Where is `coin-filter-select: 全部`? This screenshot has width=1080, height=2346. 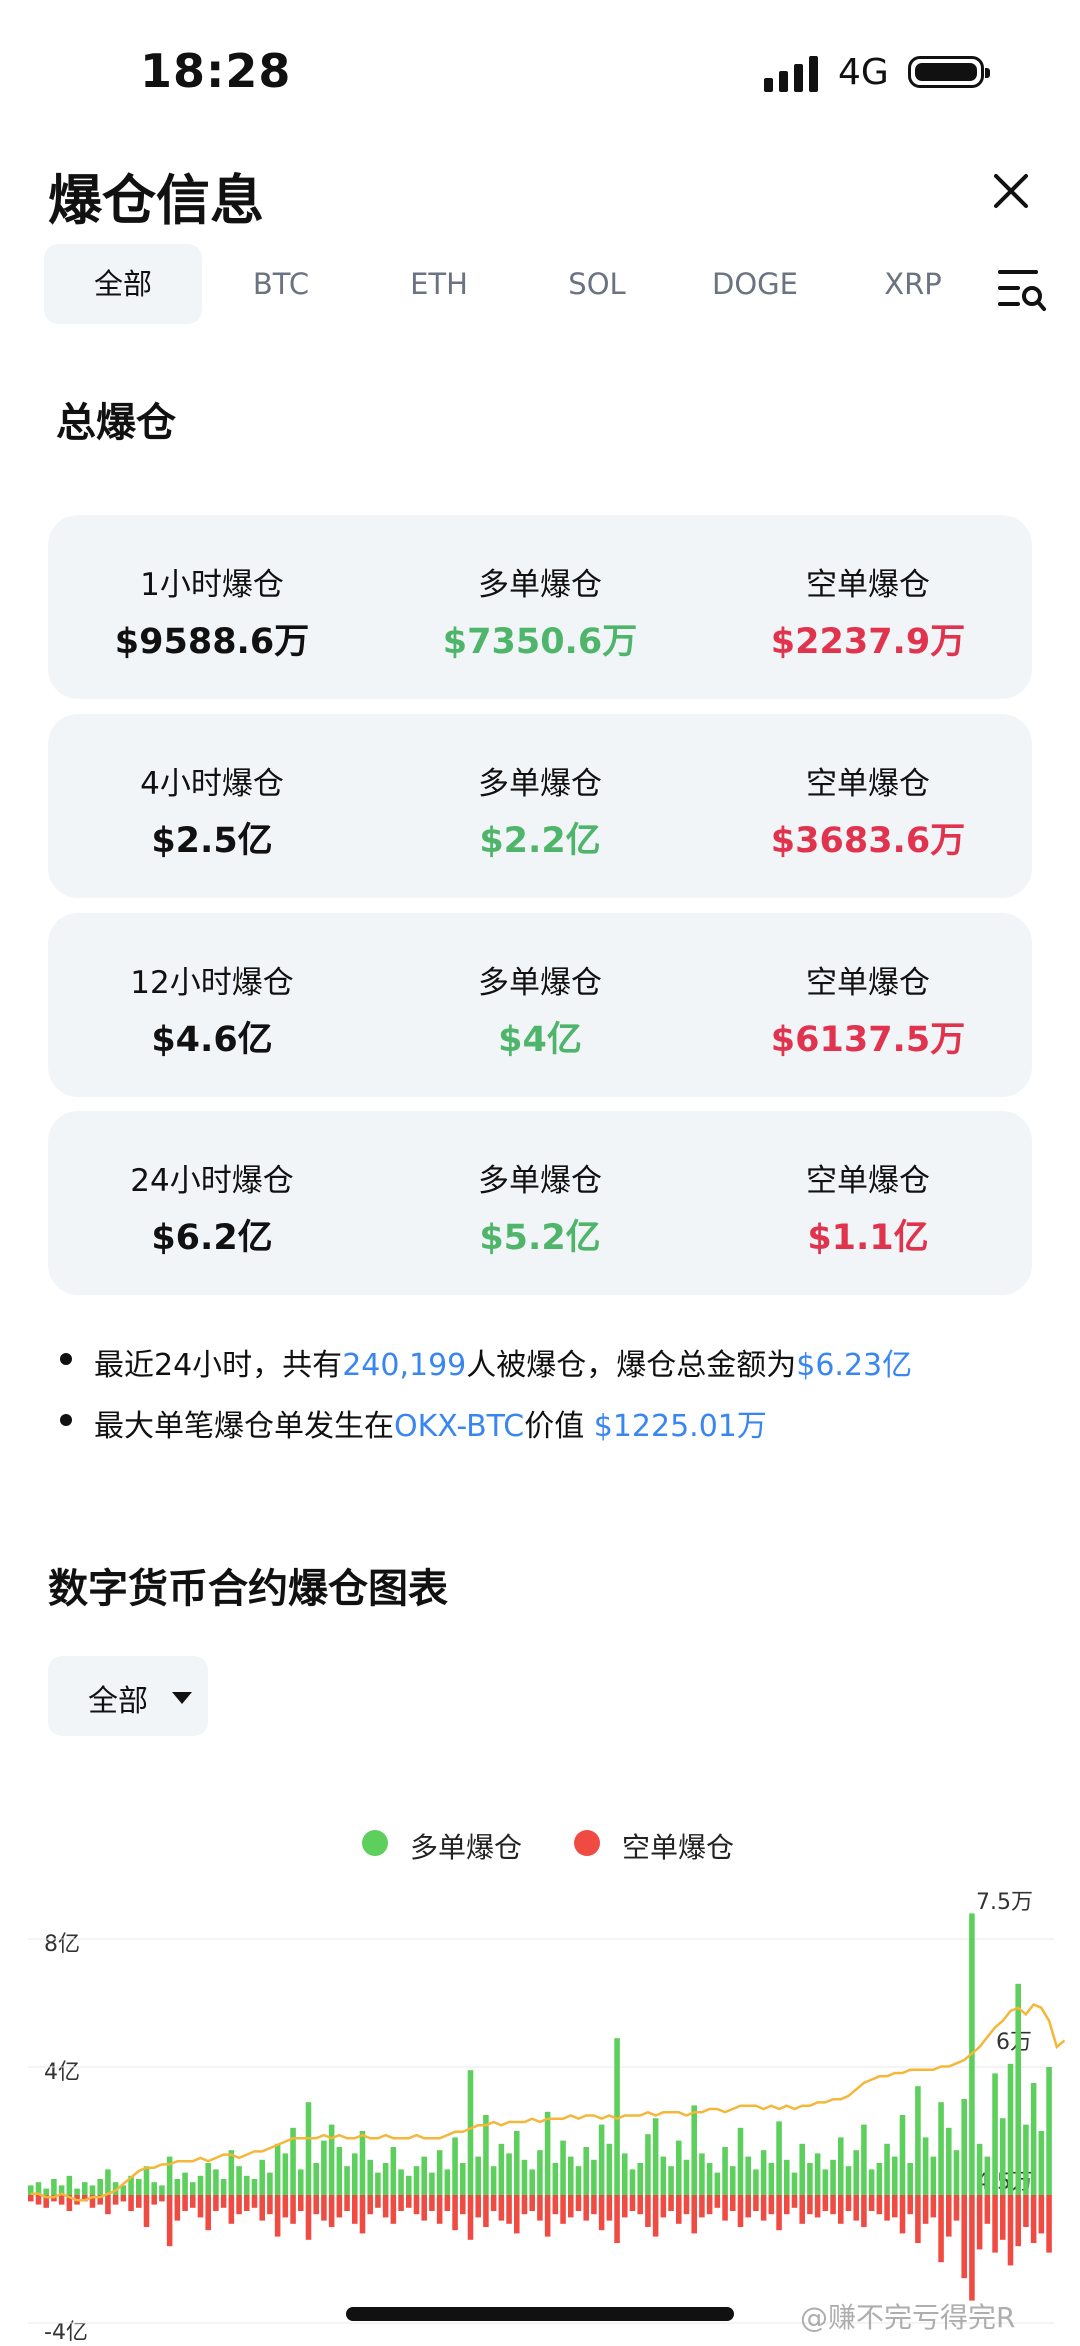 coin-filter-select: 全部 is located at coordinates (128, 1696).